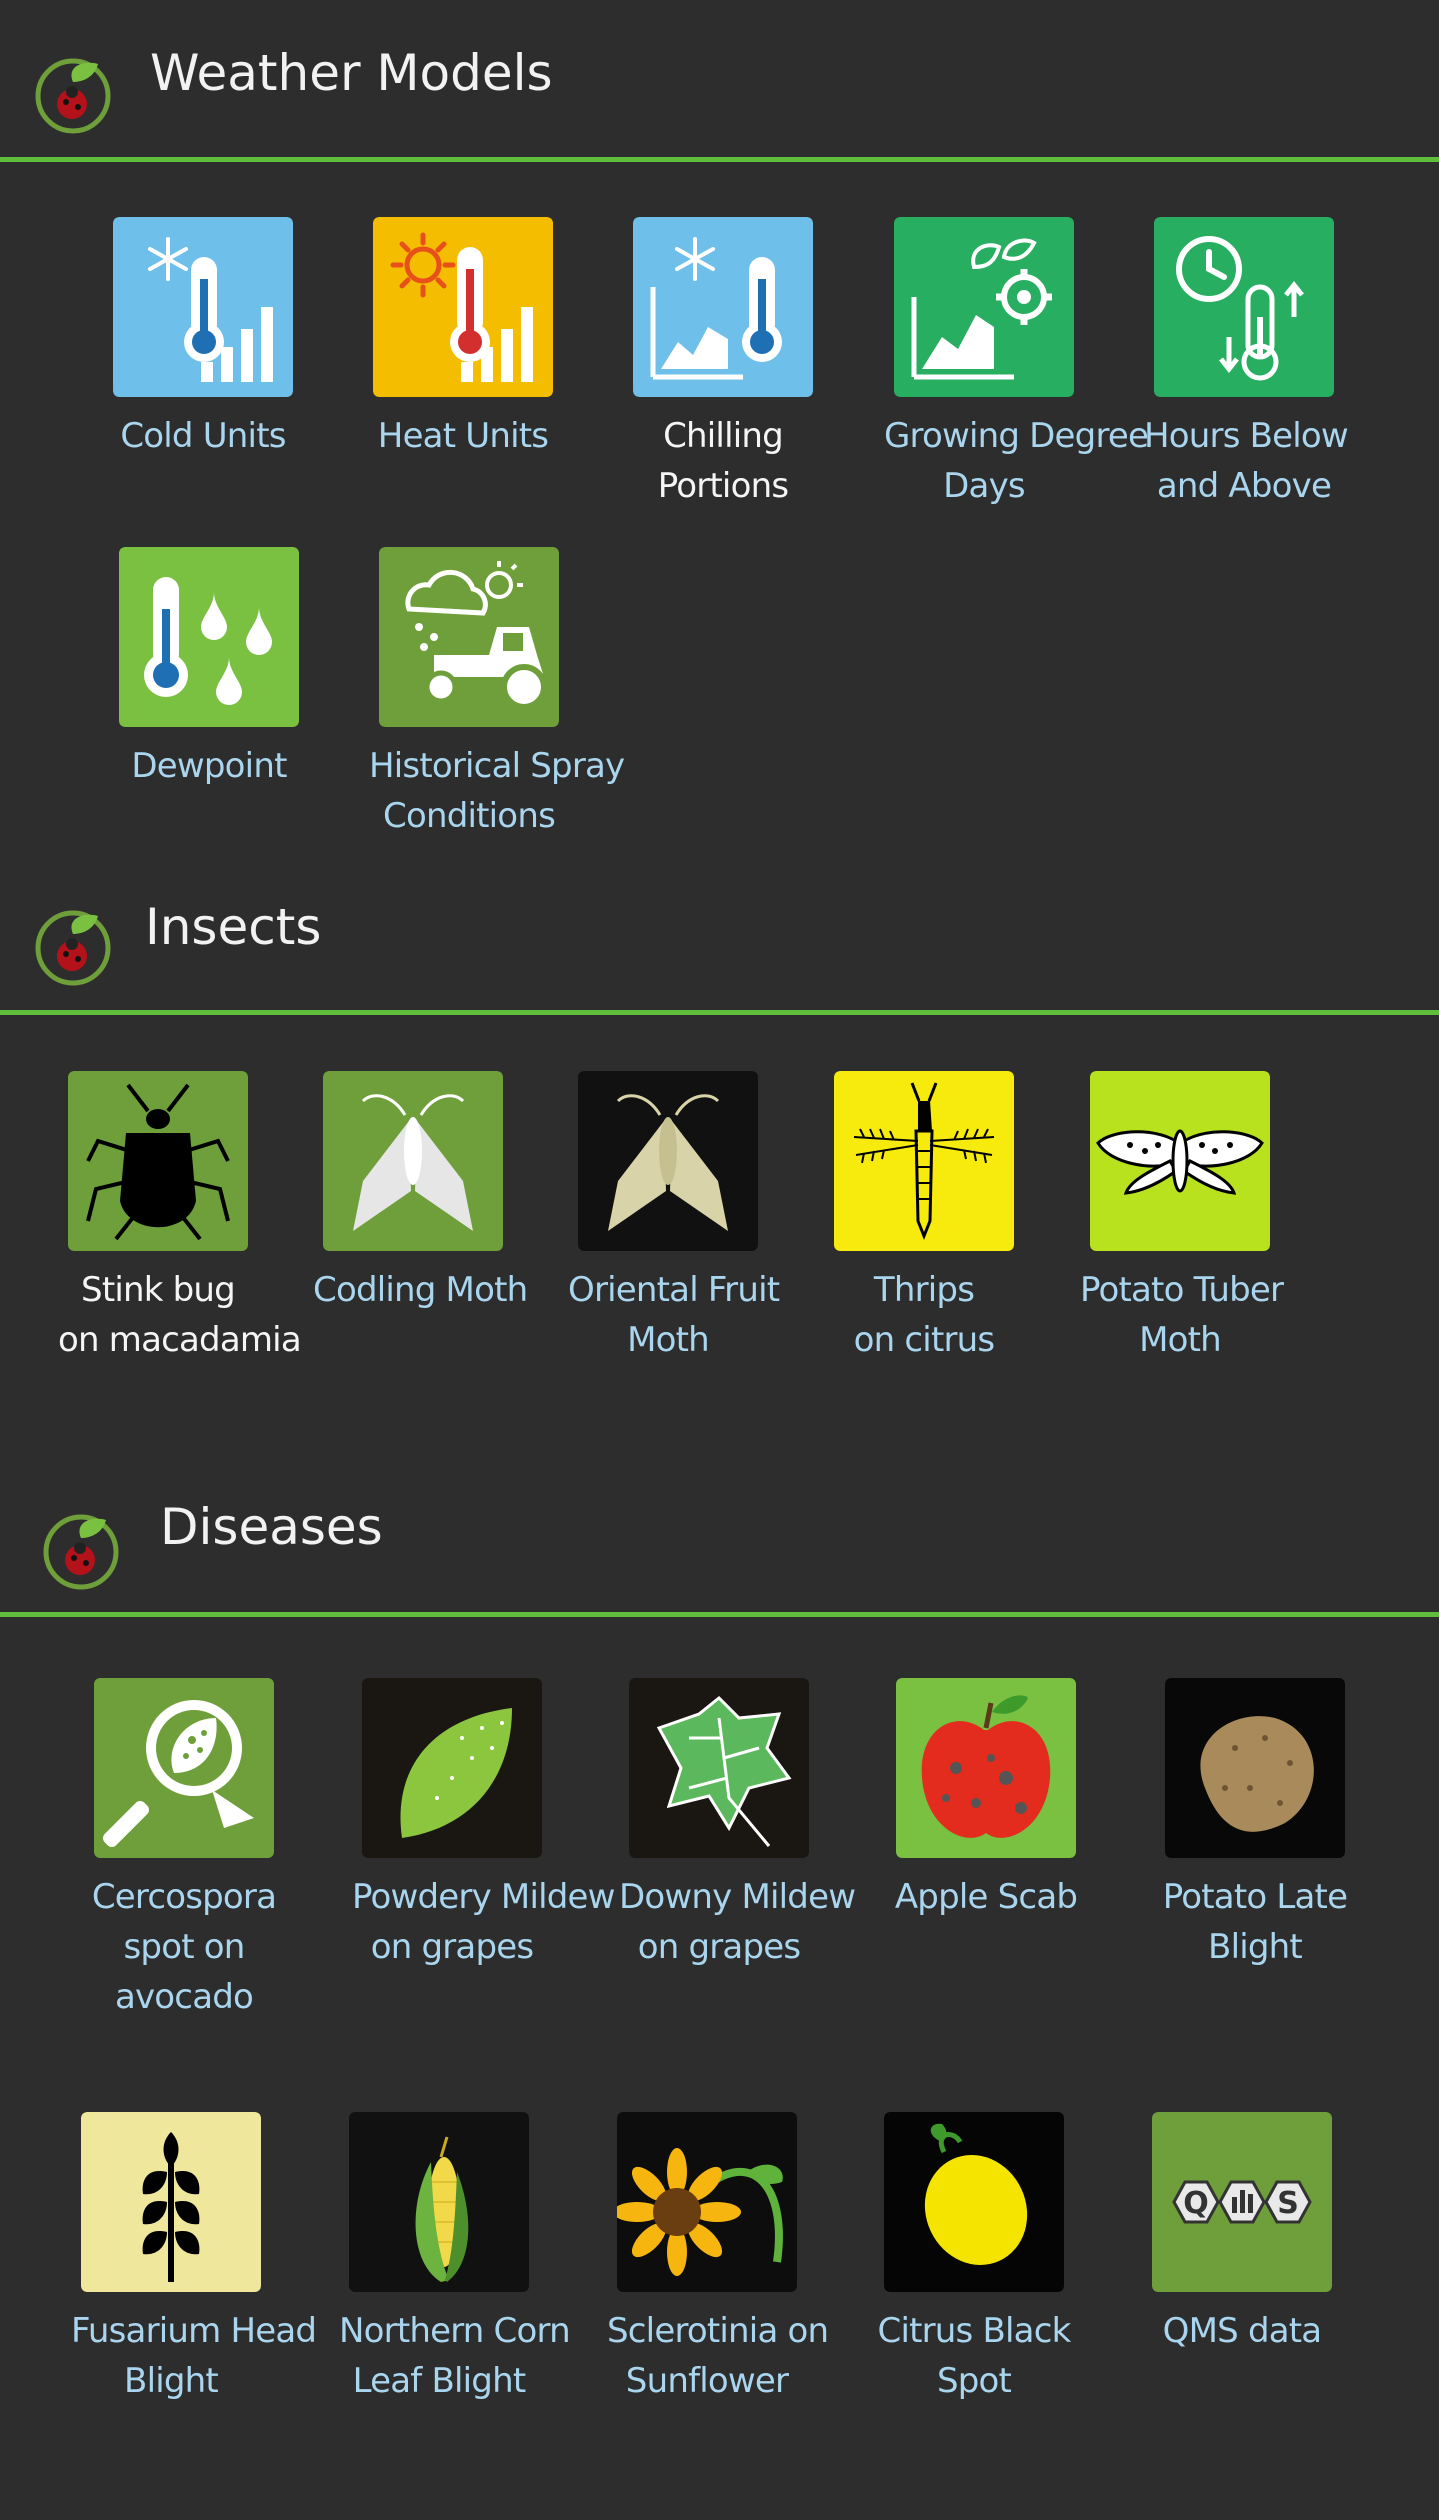 The width and height of the screenshot is (1439, 2520). I want to click on tile-label: Thrips on citrus, so click(924, 1315).